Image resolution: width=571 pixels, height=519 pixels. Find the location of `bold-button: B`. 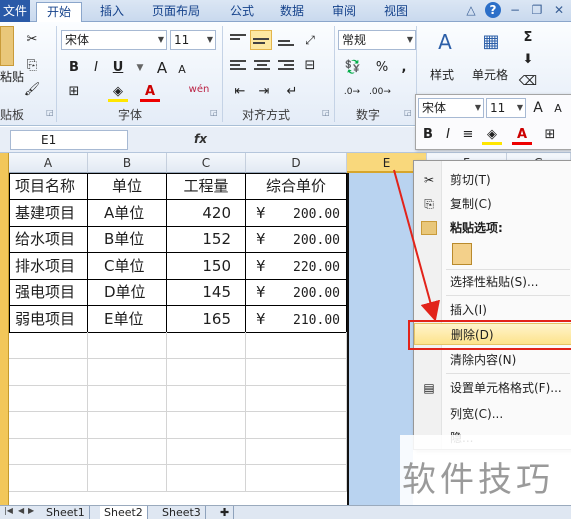

bold-button: B is located at coordinates (74, 68).